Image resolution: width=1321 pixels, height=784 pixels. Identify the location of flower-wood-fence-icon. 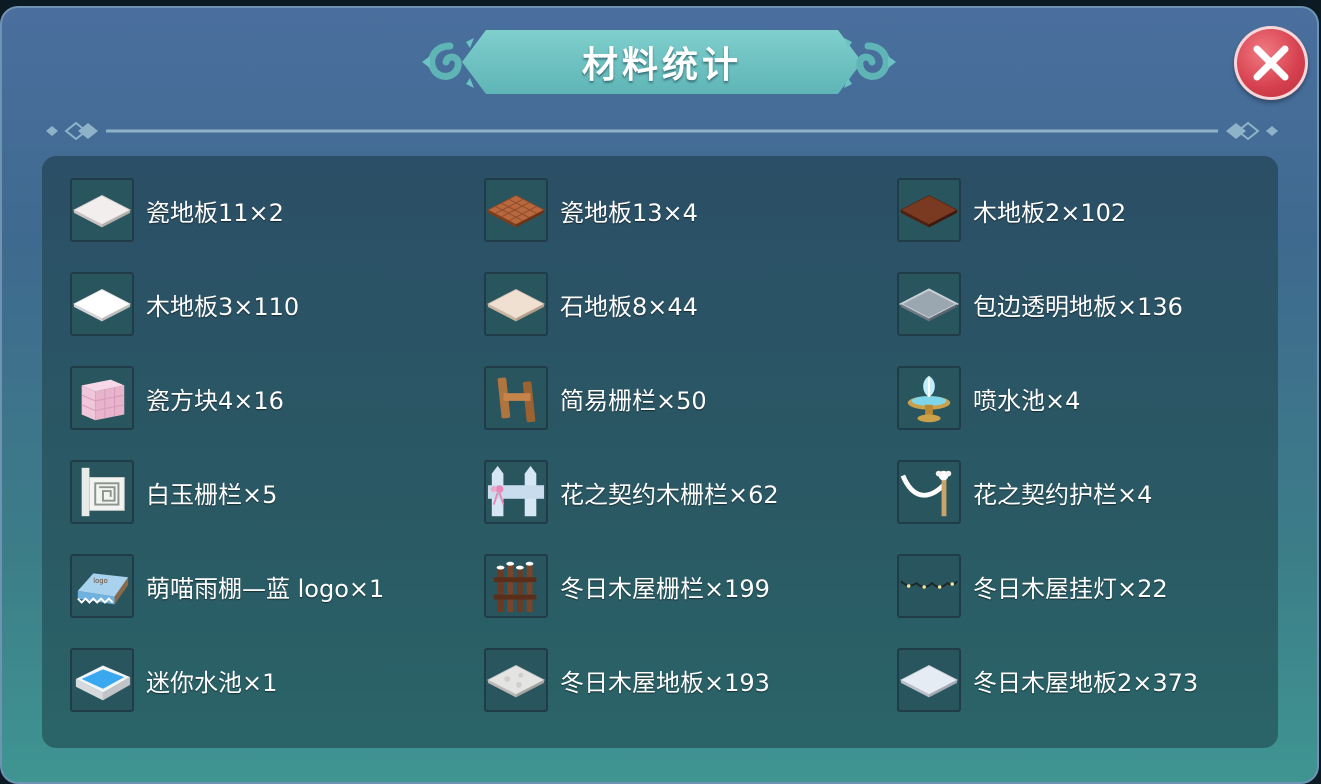
(516, 491).